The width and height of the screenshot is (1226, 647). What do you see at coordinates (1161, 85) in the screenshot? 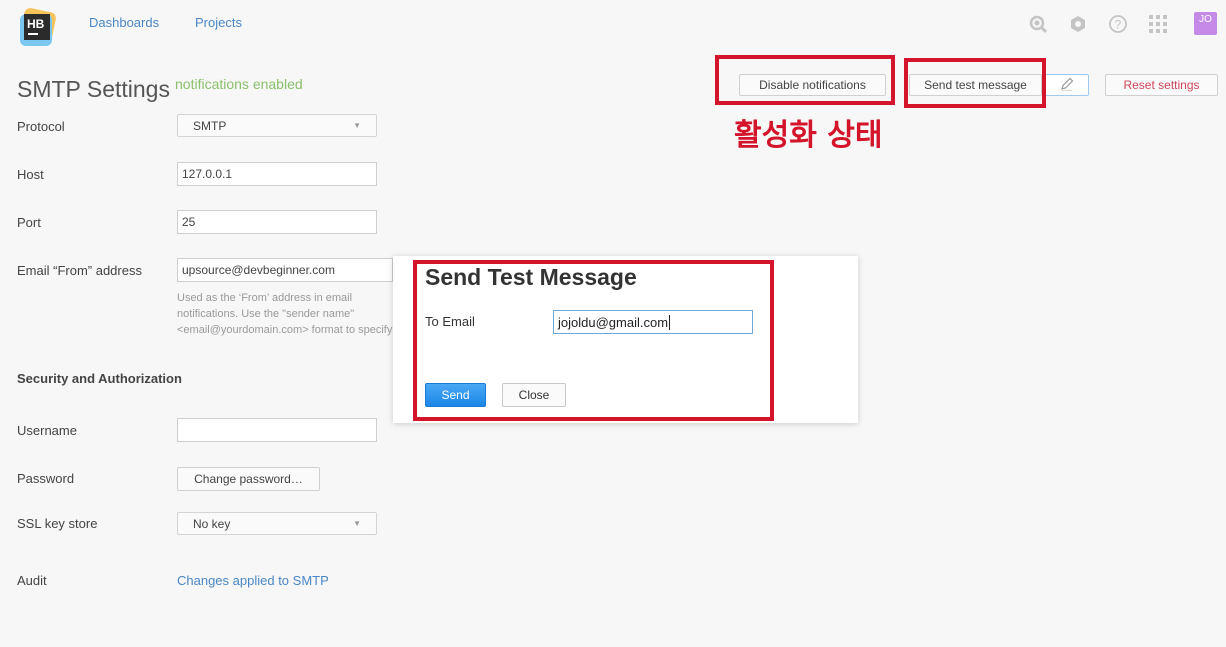
I see `reset-settings-button: Reset settings` at bounding box center [1161, 85].